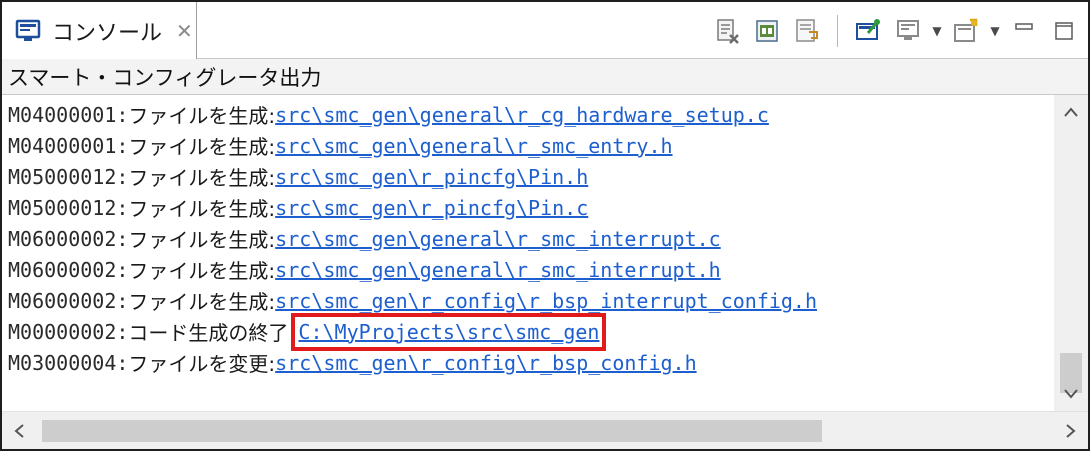 This screenshot has width=1090, height=451. I want to click on scroll-right-icon, so click(1071, 431).